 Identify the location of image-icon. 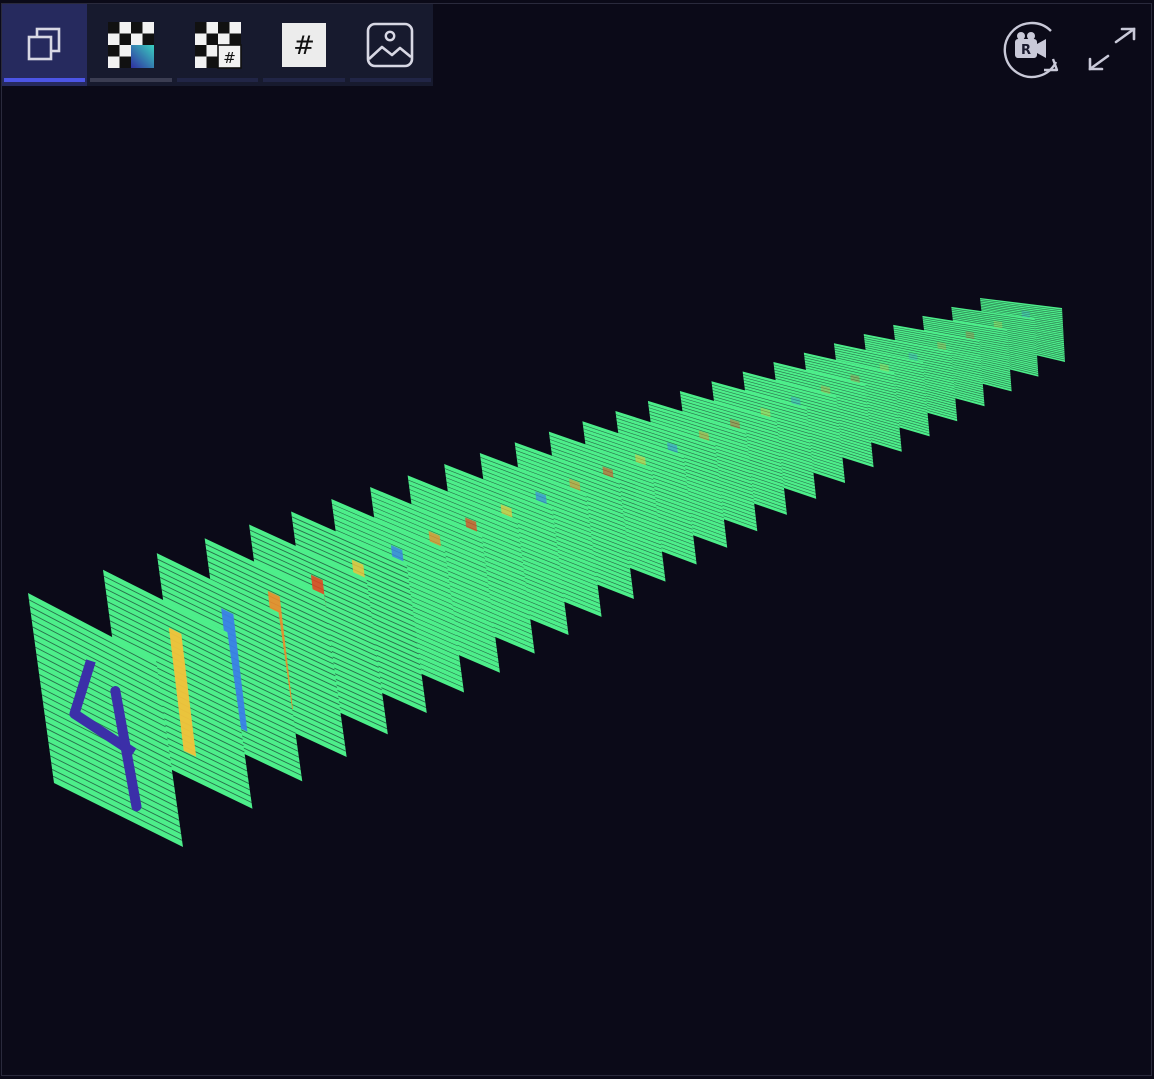
(390, 45).